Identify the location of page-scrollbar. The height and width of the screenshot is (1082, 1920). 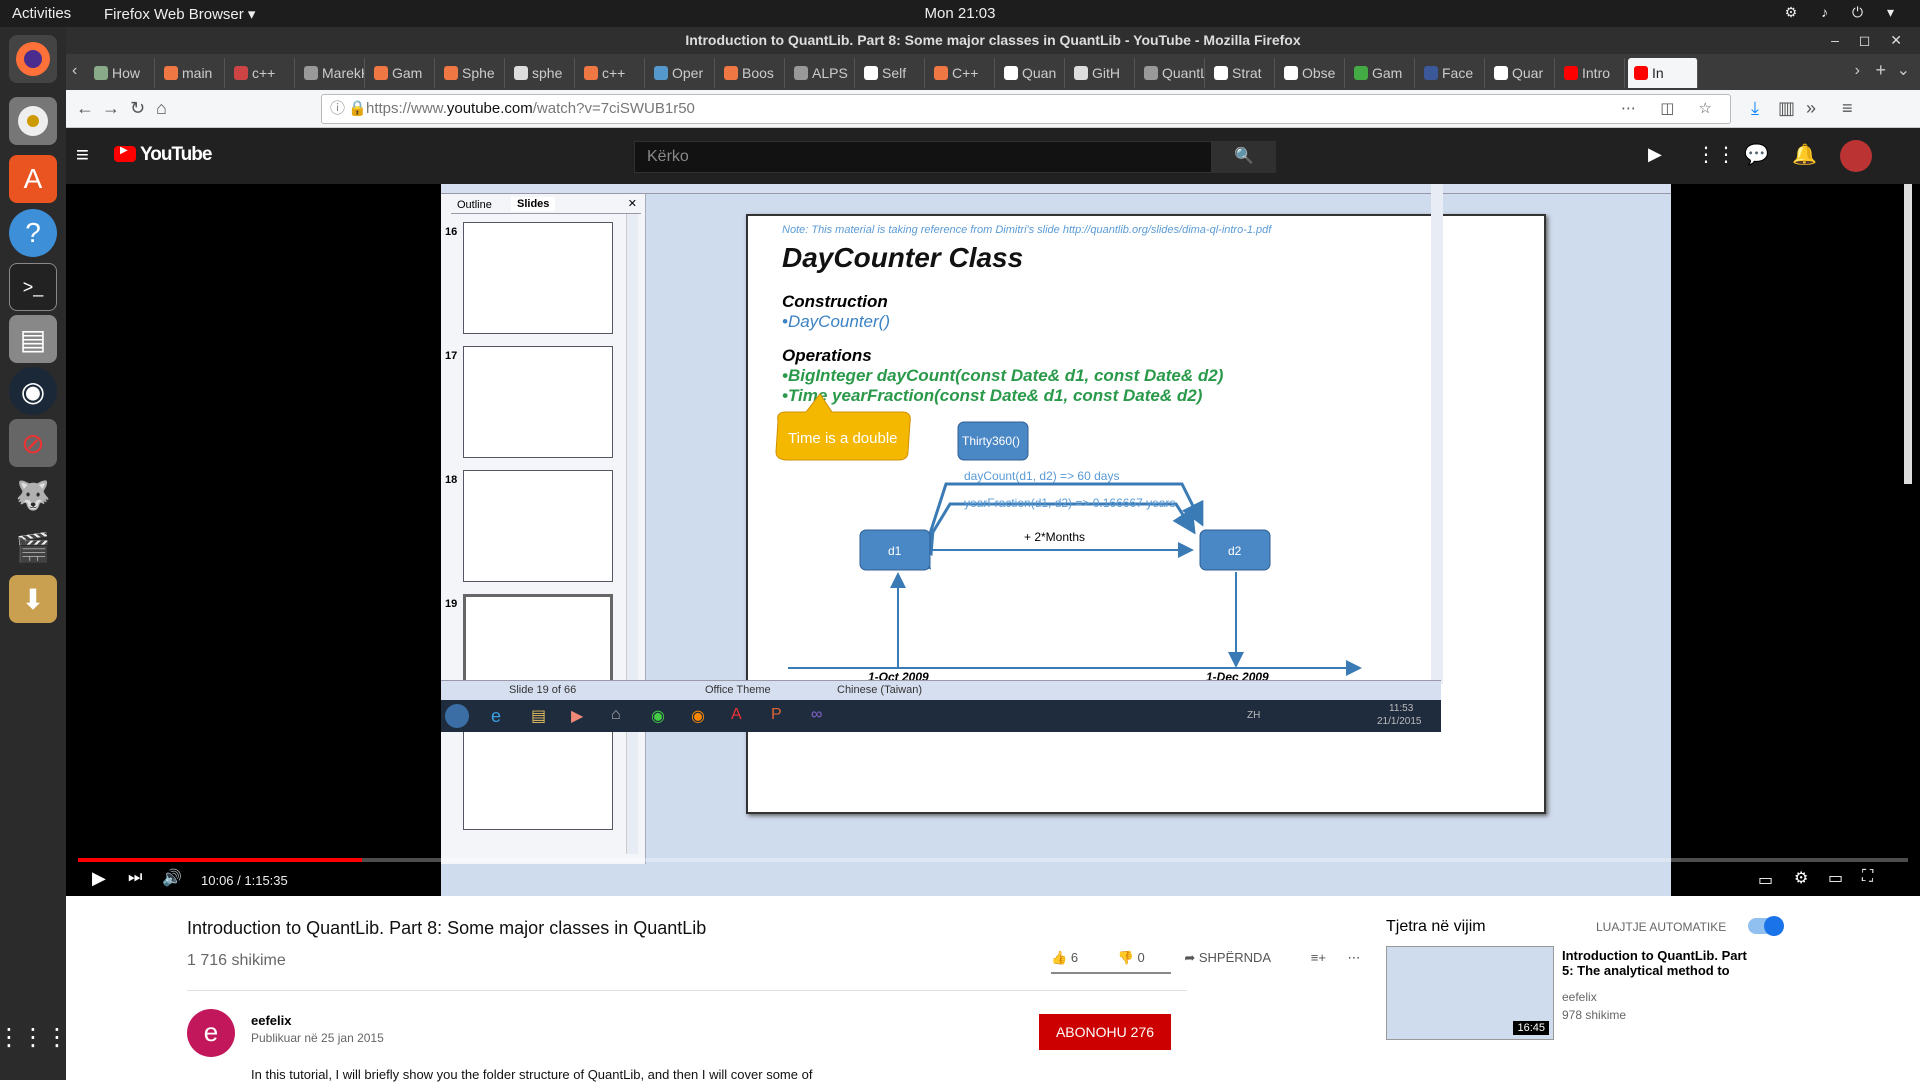
(1908, 334).